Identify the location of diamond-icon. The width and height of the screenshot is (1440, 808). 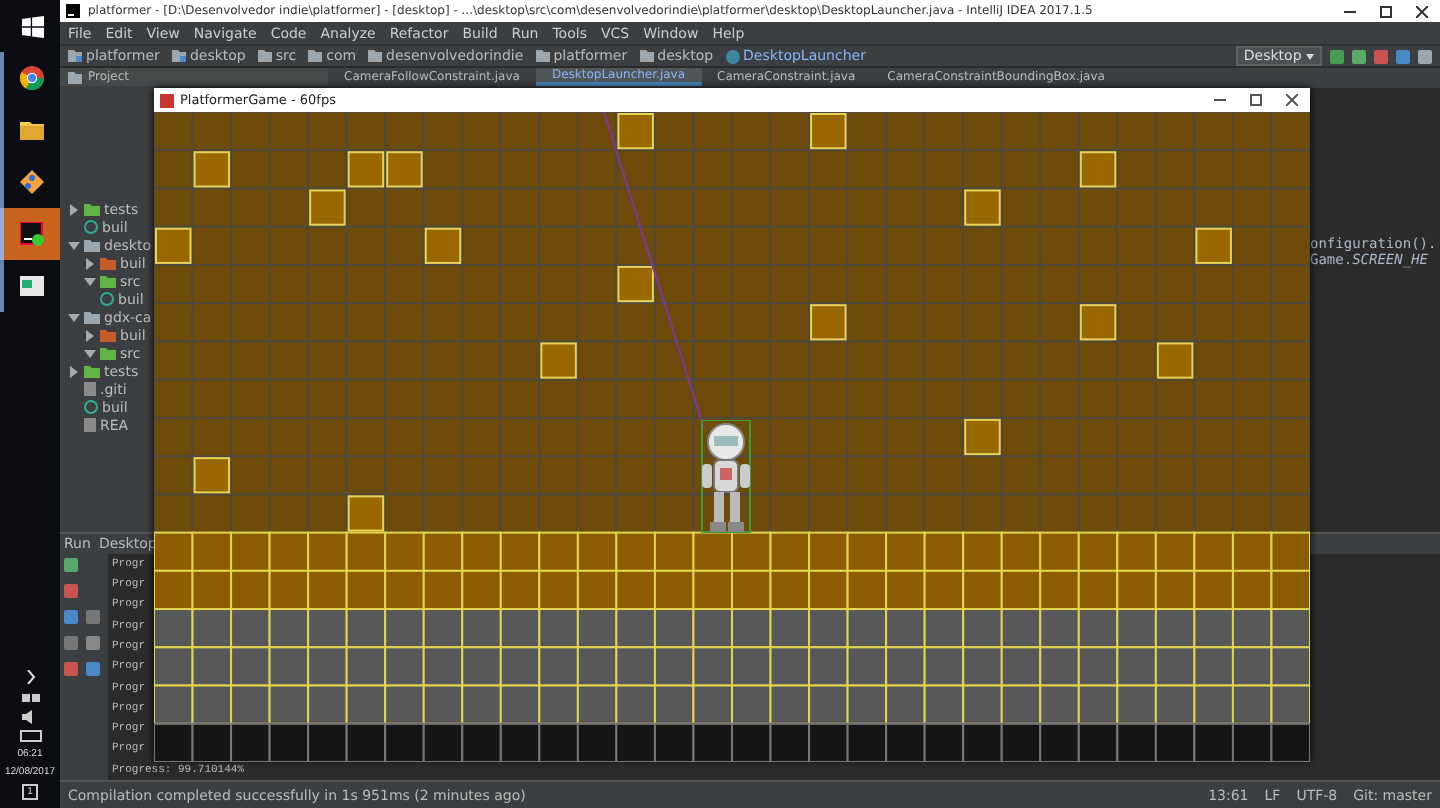
(32, 182).